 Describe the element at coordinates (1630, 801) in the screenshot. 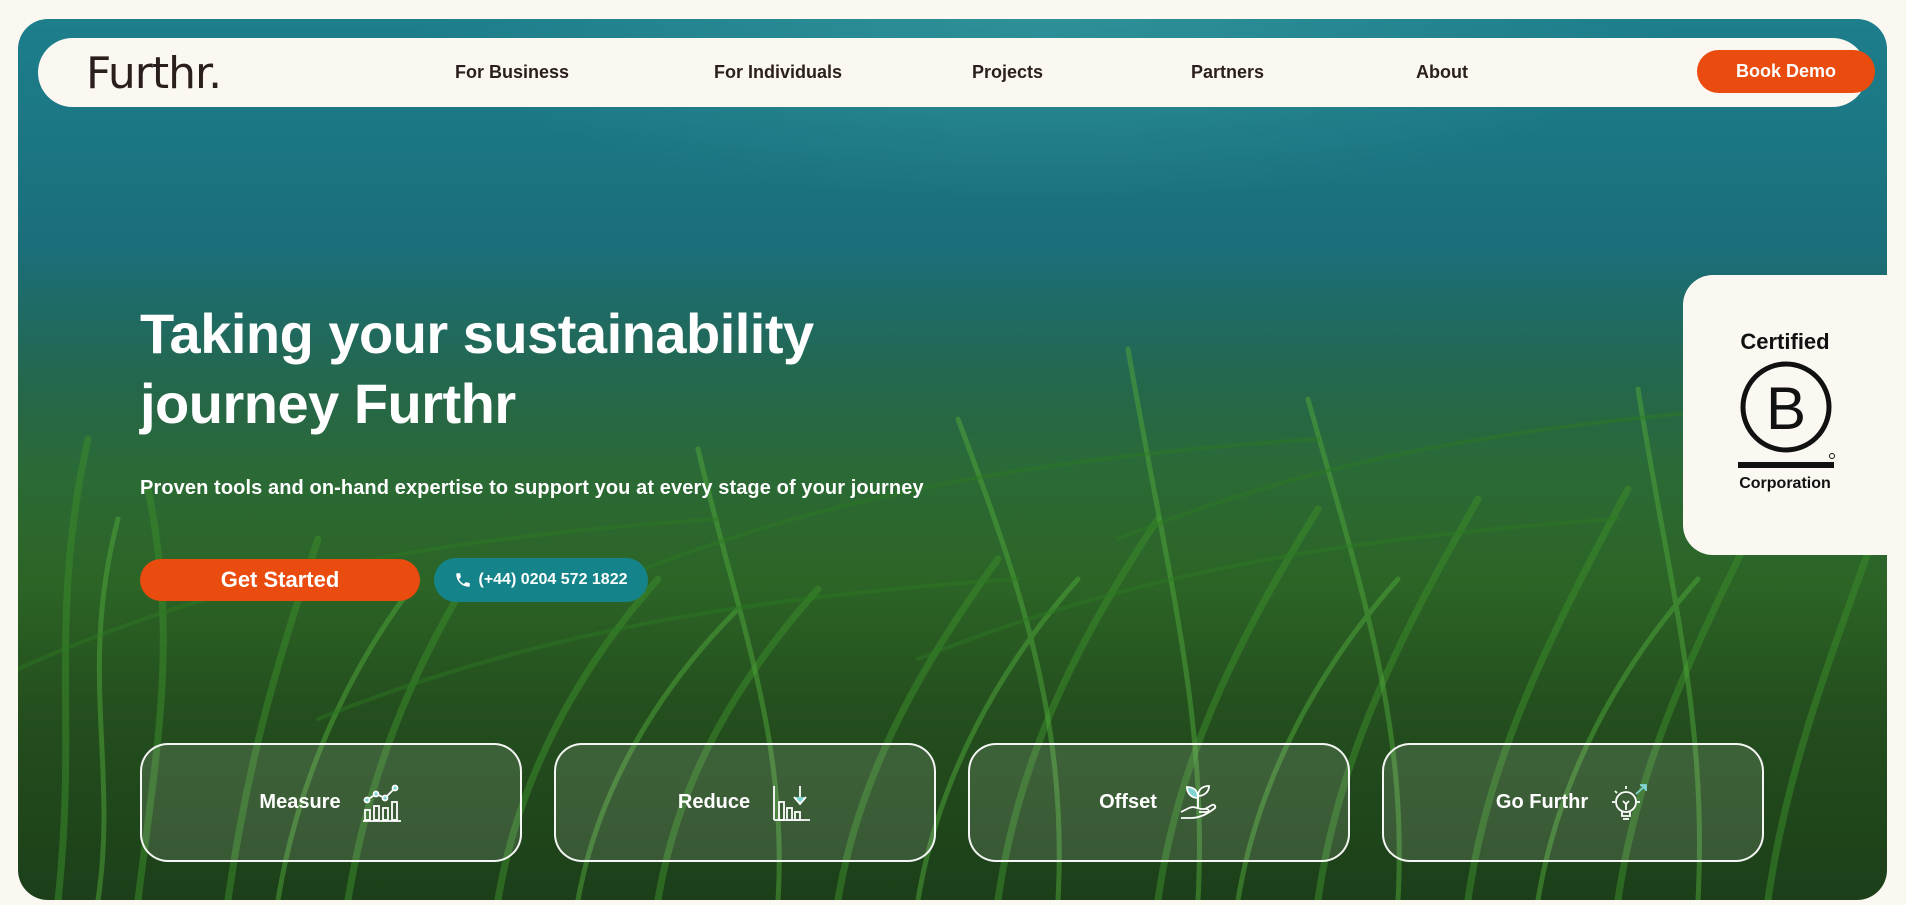

I see `lightbulb-arrow-icon` at that location.